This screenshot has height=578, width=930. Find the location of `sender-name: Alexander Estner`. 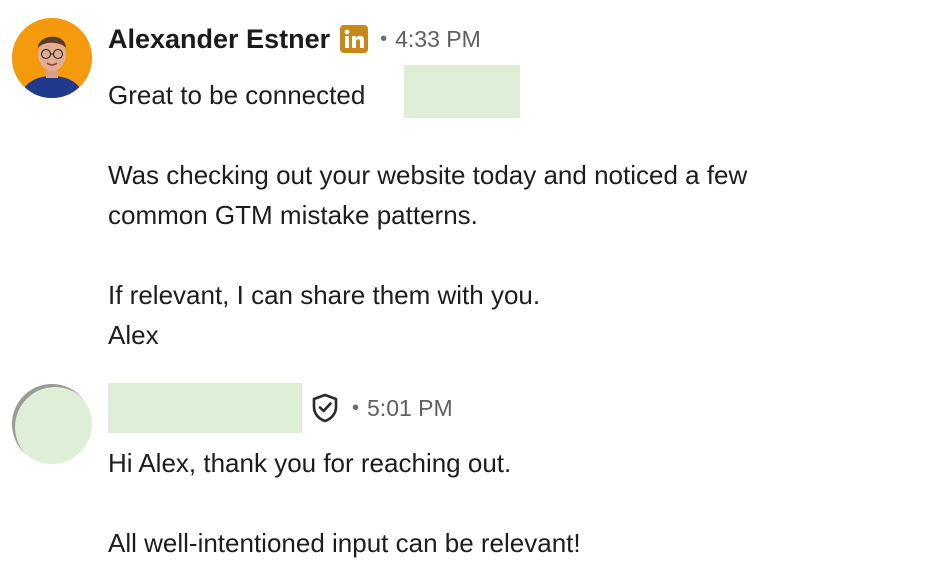

sender-name: Alexander Estner is located at coordinates (219, 39).